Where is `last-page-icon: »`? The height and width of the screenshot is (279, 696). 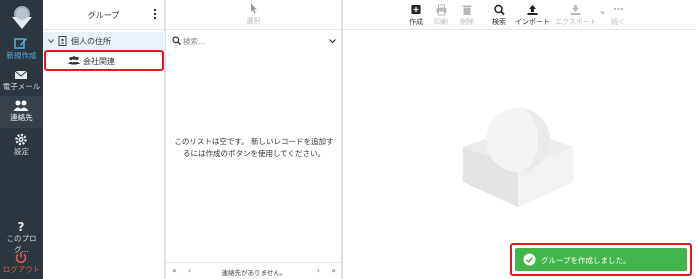 last-page-icon: » is located at coordinates (333, 270).